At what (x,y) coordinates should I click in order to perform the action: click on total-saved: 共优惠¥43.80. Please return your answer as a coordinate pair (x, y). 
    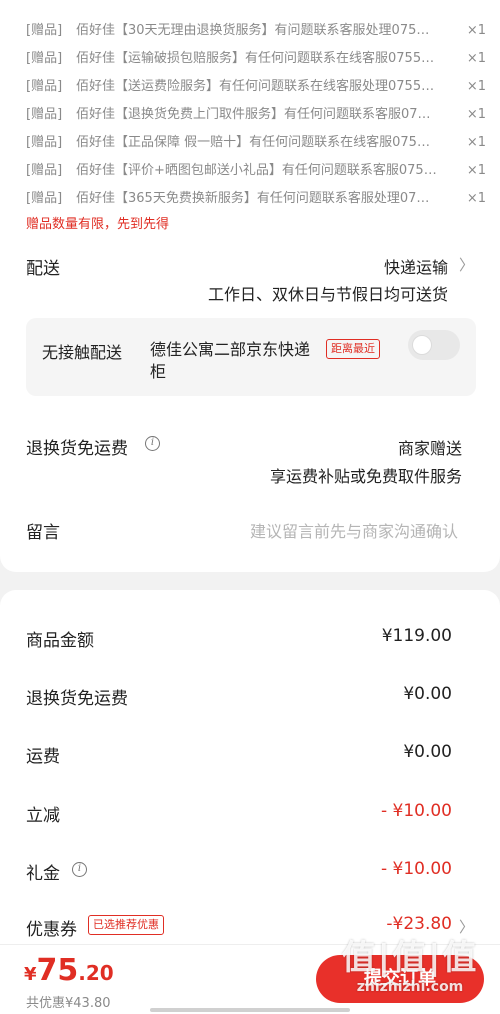
    Looking at the image, I should click on (68, 1003).